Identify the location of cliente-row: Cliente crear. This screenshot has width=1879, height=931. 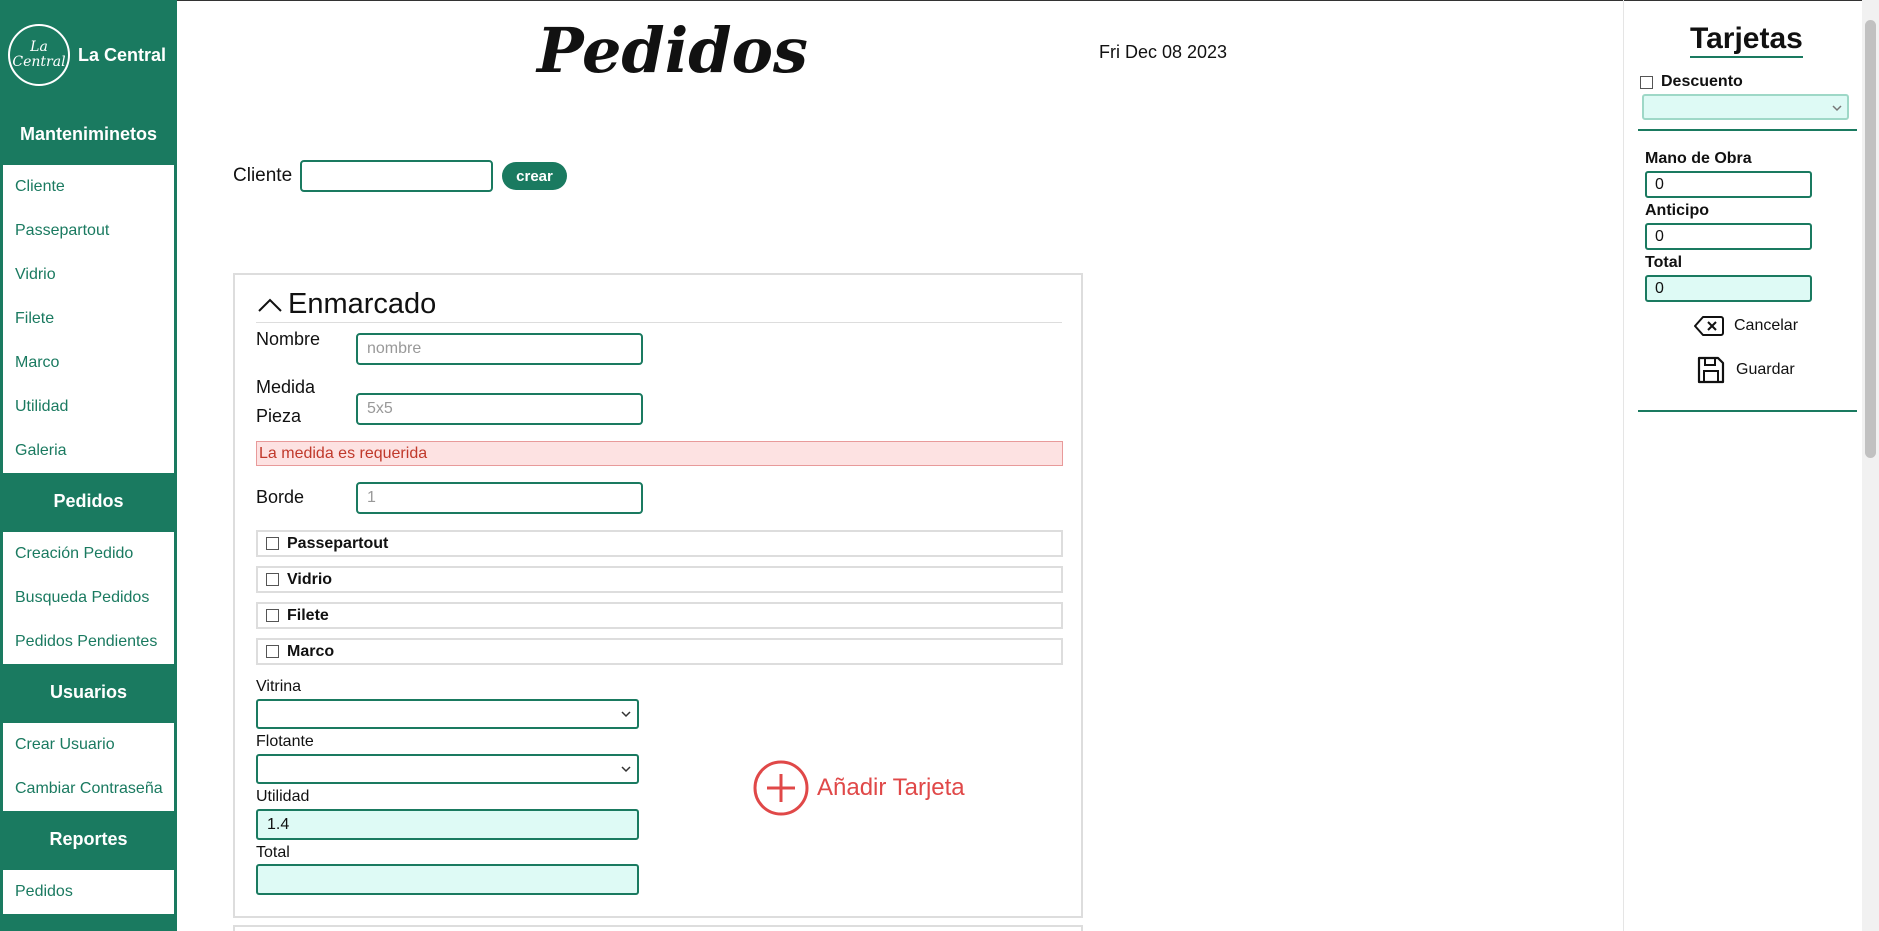
(400, 176).